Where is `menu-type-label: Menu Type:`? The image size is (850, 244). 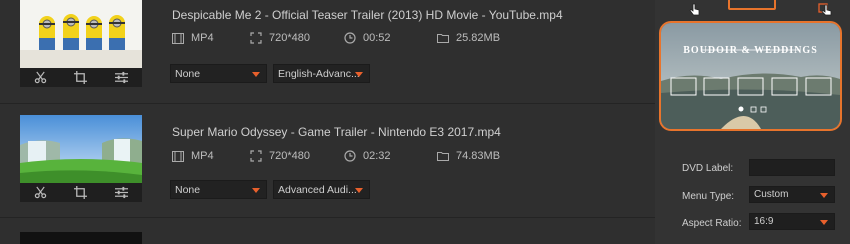
menu-type-label: Menu Type: is located at coordinates (708, 196).